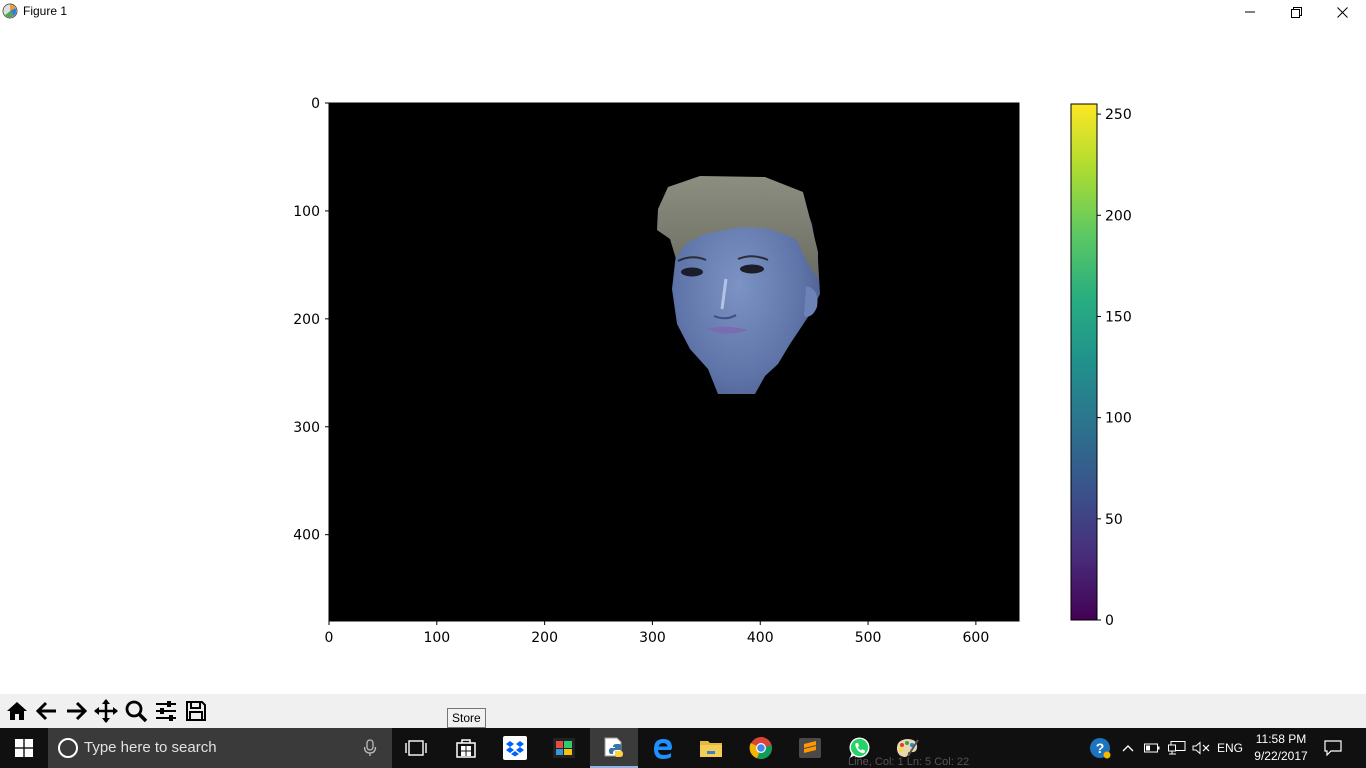 Image resolution: width=1366 pixels, height=768 pixels. I want to click on x-axis: 0 100 200 300 400 500 600, so click(657, 633).